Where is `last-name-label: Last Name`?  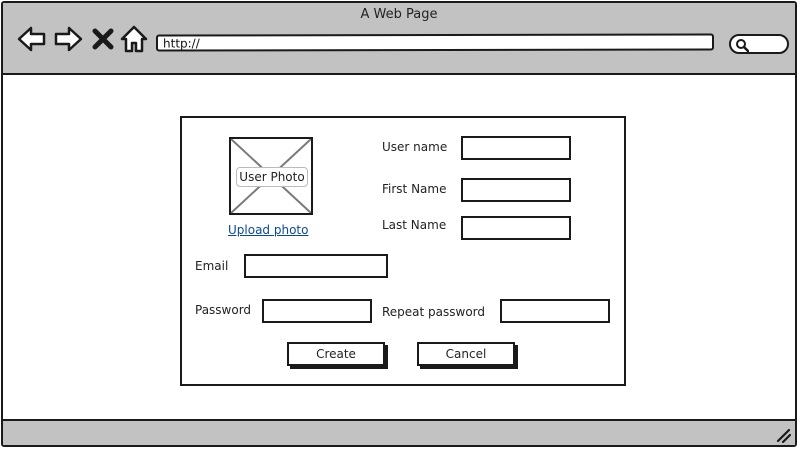 last-name-label: Last Name is located at coordinates (414, 225).